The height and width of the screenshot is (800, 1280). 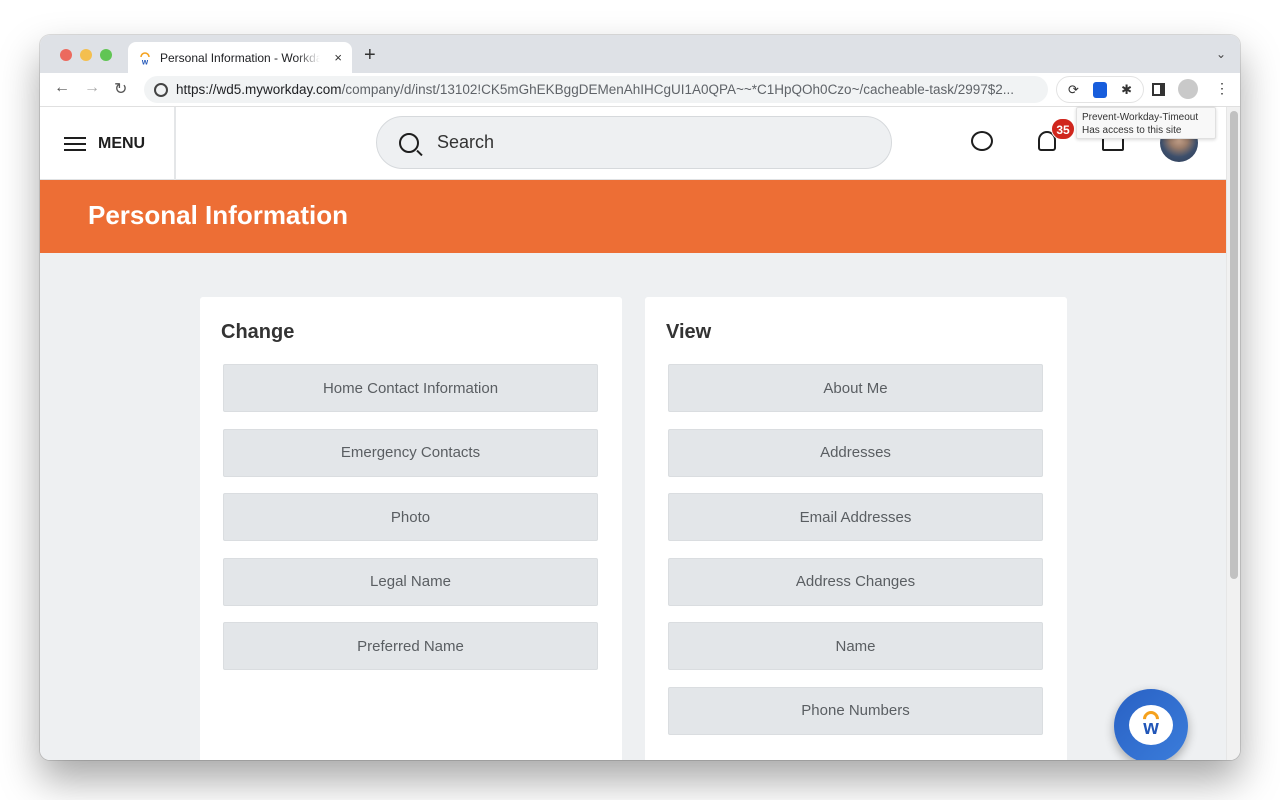 What do you see at coordinates (1222, 88) in the screenshot?
I see `browser-menu-icon: ⋮` at bounding box center [1222, 88].